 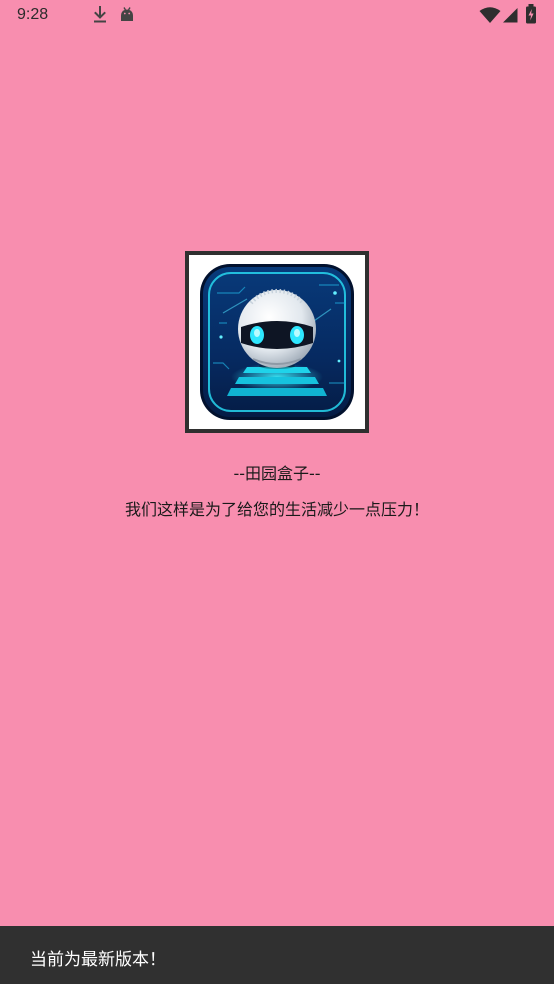 What do you see at coordinates (277, 955) in the screenshot?
I see `toast-notification: 当前为最新版本！` at bounding box center [277, 955].